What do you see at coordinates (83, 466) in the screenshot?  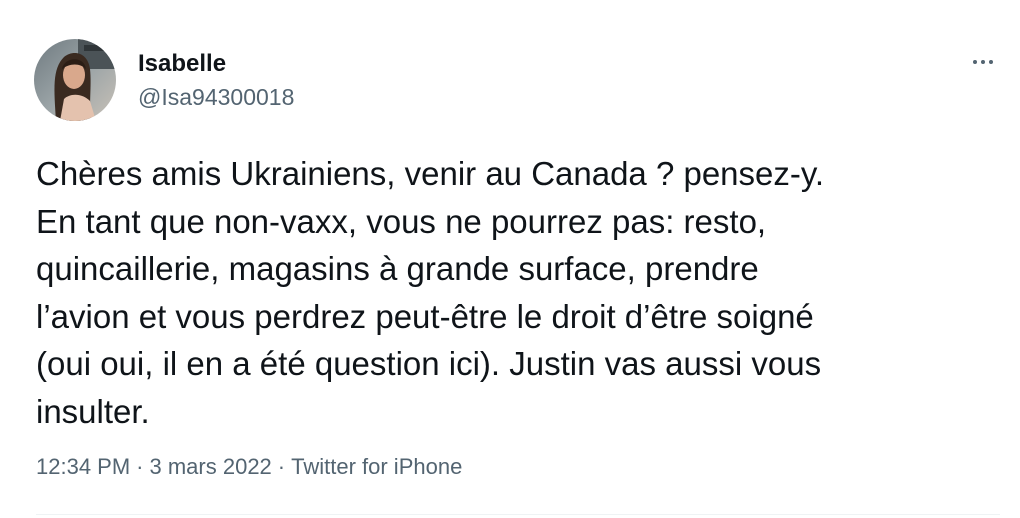 I see `tweet-time: 12:34 PM` at bounding box center [83, 466].